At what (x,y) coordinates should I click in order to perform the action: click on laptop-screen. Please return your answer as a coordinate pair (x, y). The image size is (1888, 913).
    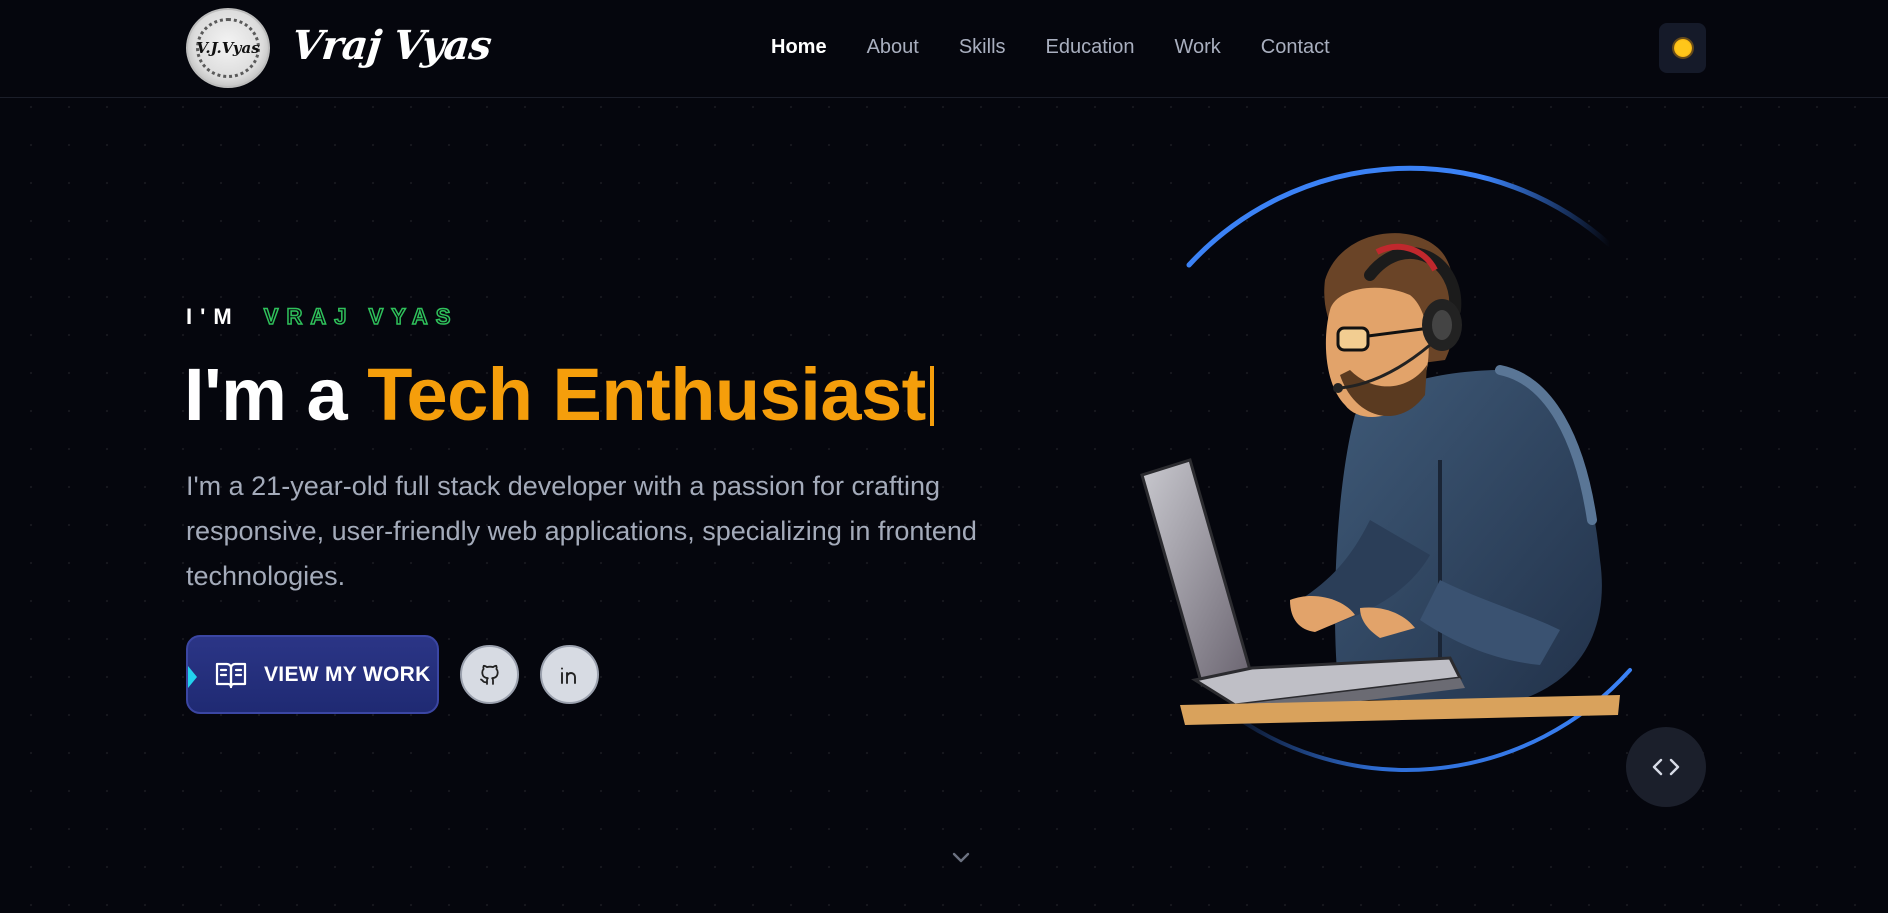
    Looking at the image, I should click on (1196, 572).